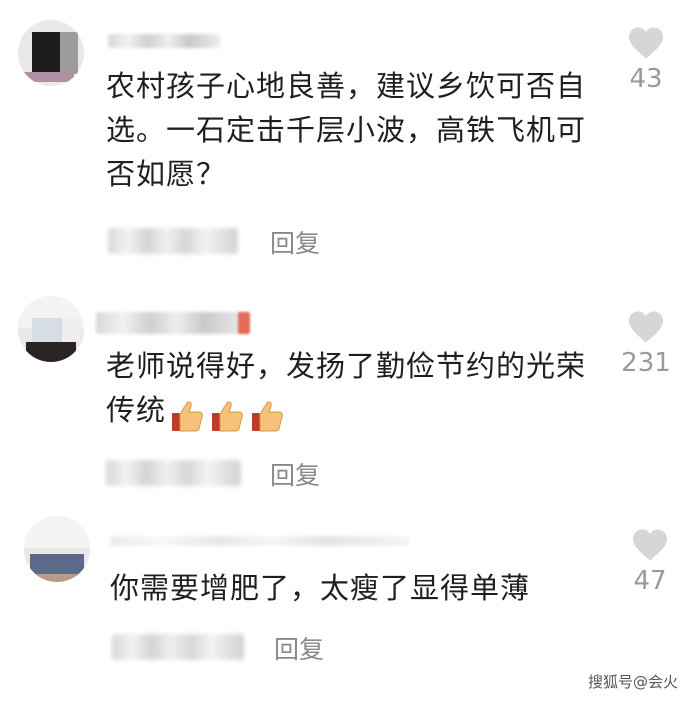 Image resolution: width=692 pixels, height=702 pixels. I want to click on like-count: 231, so click(646, 363).